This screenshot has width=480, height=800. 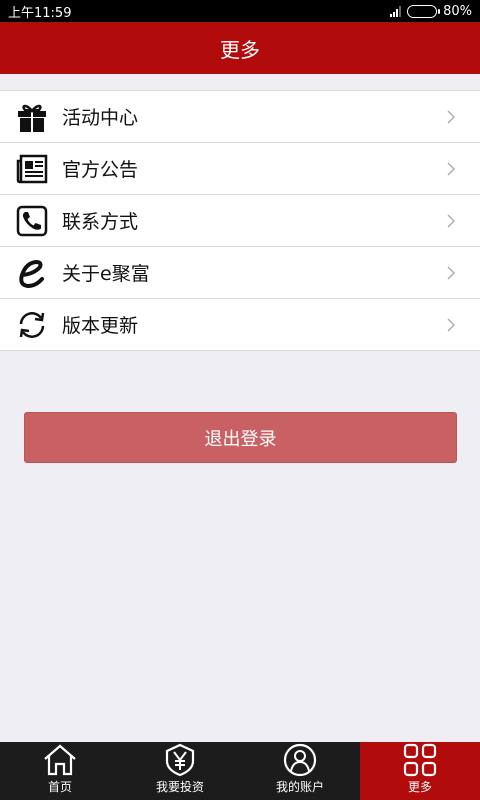 I want to click on status-time: 上午11:59, so click(x=40, y=13).